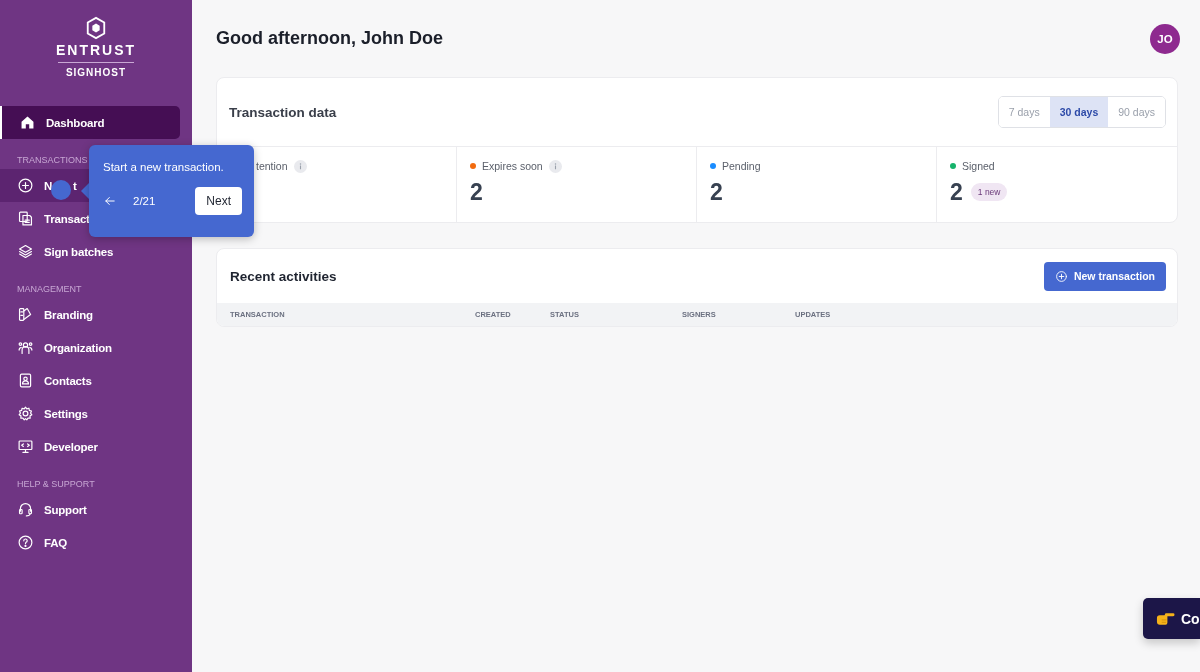 The image size is (1200, 672). Describe the element at coordinates (329, 38) in the screenshot. I see `greeting: Good afternoon, John Doe` at that location.